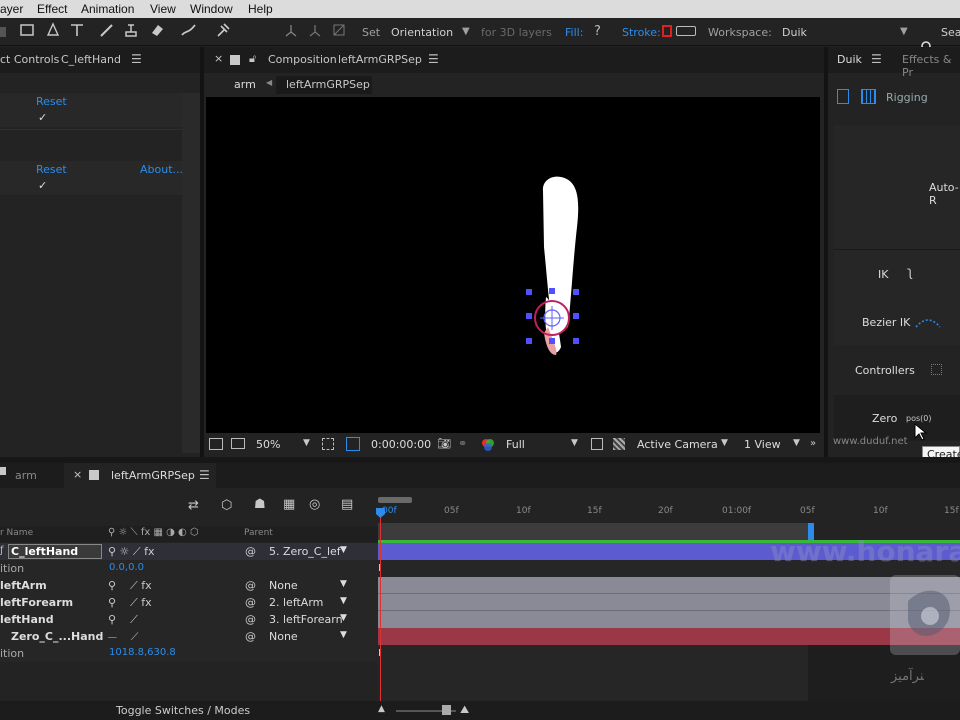 The width and height of the screenshot is (960, 720). Describe the element at coordinates (252, 59) in the screenshot. I see `lock-icon: 🔓︎` at that location.